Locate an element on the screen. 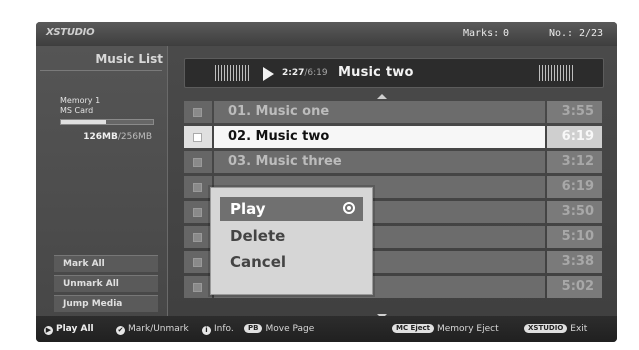 This screenshot has width=639, height=350. track-row: 02. Music two 6:19 is located at coordinates (393, 137).